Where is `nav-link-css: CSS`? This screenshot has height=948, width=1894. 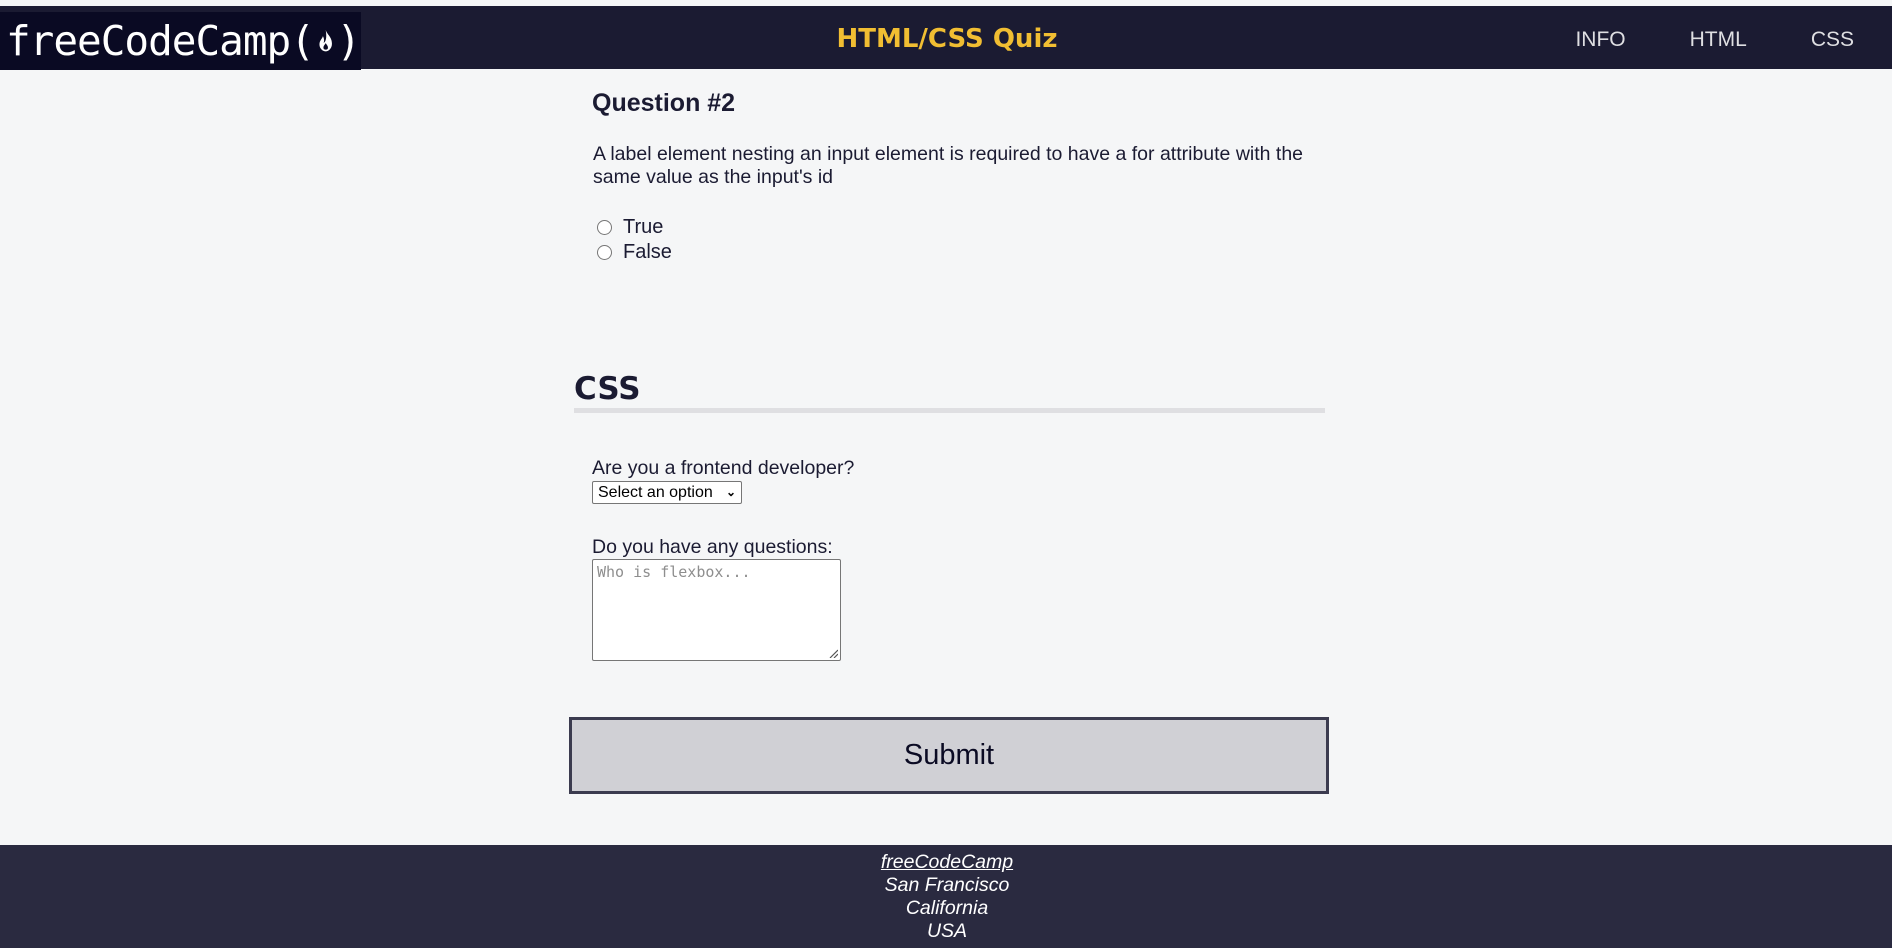 nav-link-css: CSS is located at coordinates (1832, 40).